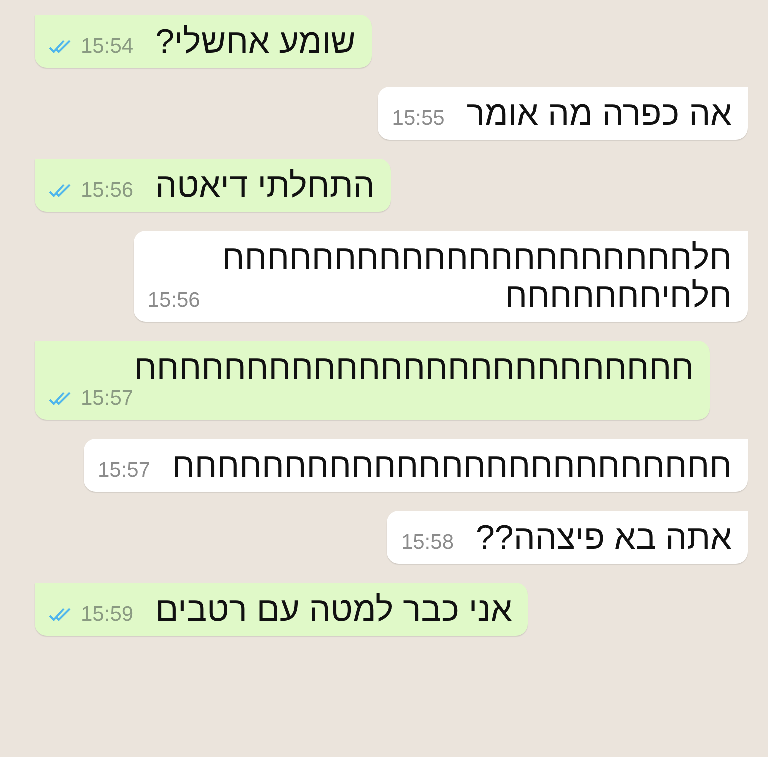  I want to click on message-text: אתה בא פיצהה??, so click(604, 538).